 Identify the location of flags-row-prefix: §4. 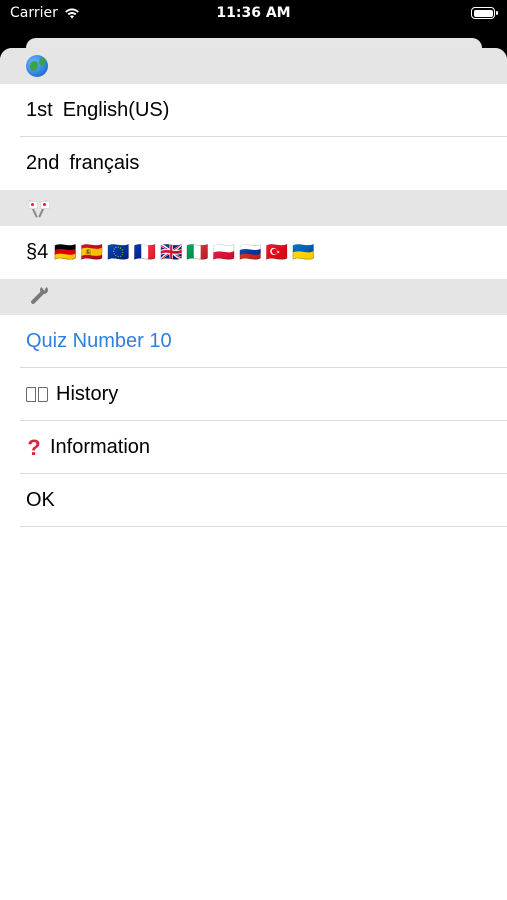
(37, 252).